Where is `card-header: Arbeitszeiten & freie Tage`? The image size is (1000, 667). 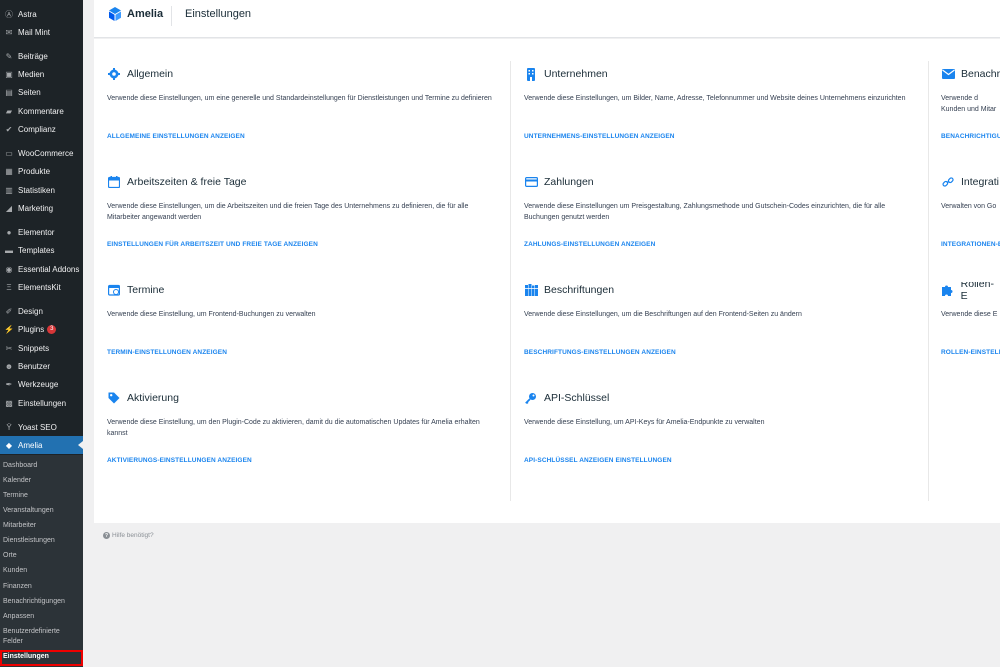 card-header: Arbeitszeiten & freie Tage is located at coordinates (176, 182).